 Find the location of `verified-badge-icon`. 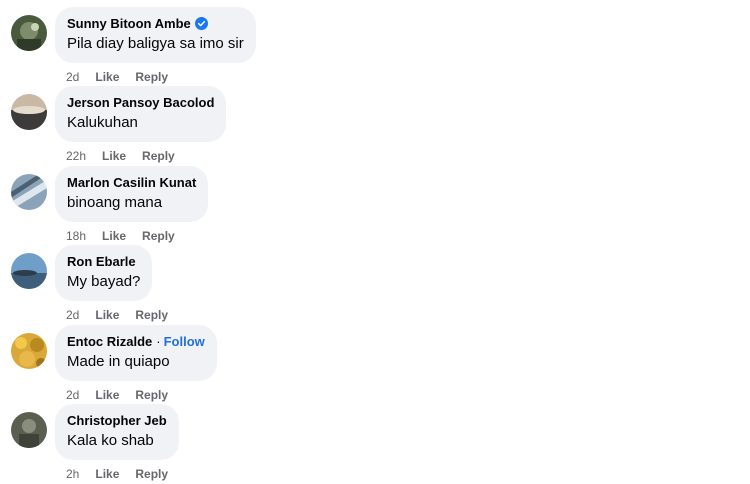

verified-badge-icon is located at coordinates (201, 23).